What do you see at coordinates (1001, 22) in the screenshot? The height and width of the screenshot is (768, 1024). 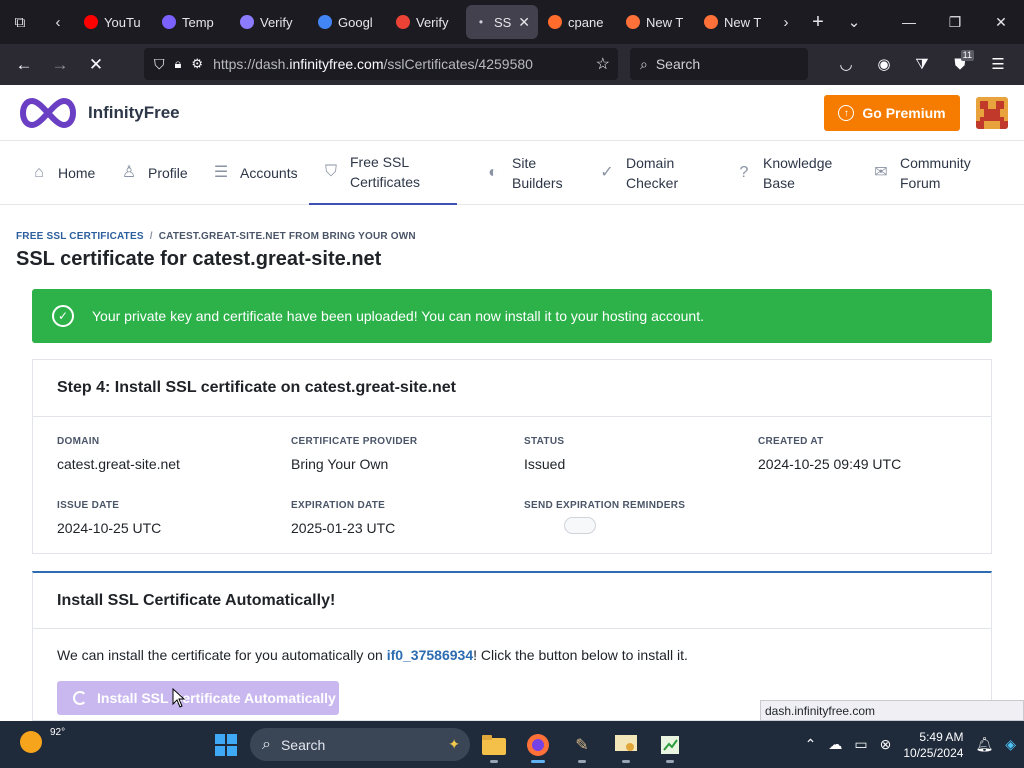 I see `close-window-icon: ✕` at bounding box center [1001, 22].